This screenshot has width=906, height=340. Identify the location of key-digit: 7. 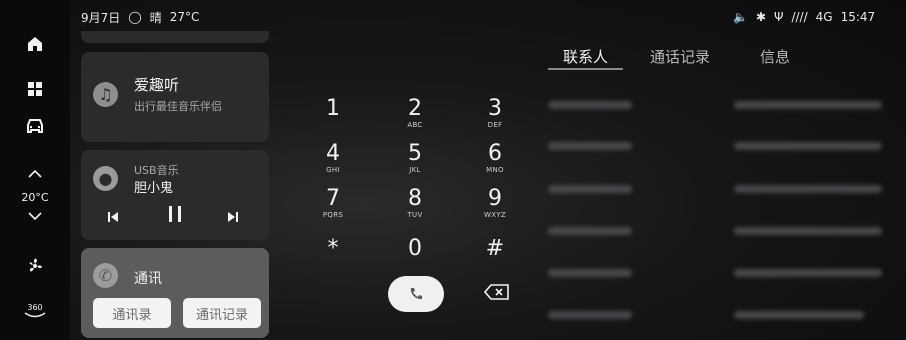
(333, 198).